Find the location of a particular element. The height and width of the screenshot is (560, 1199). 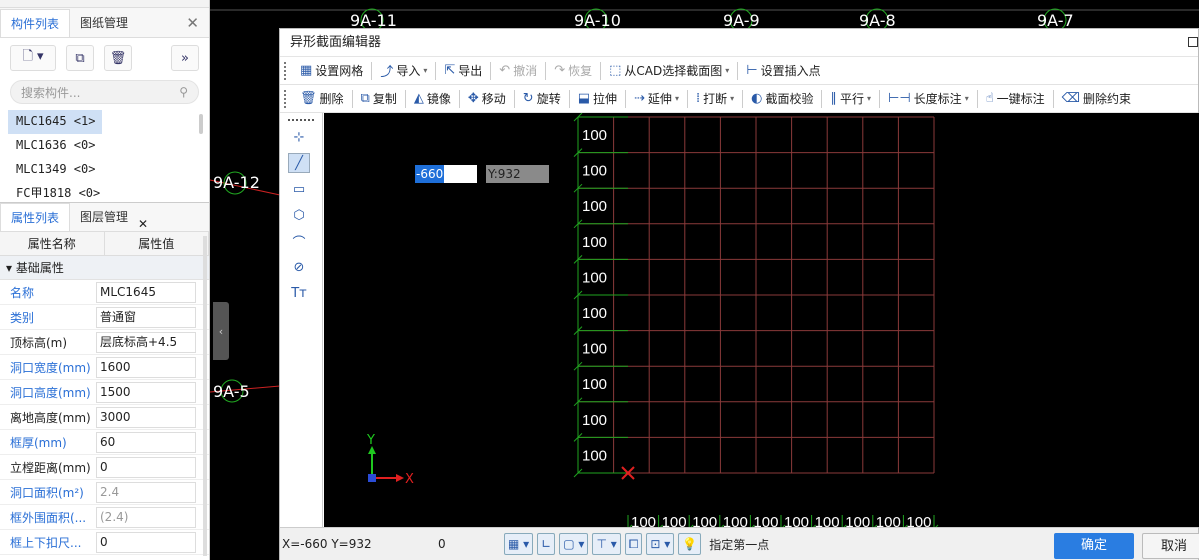

list-item: FC甲1818 <0> is located at coordinates (104, 190).